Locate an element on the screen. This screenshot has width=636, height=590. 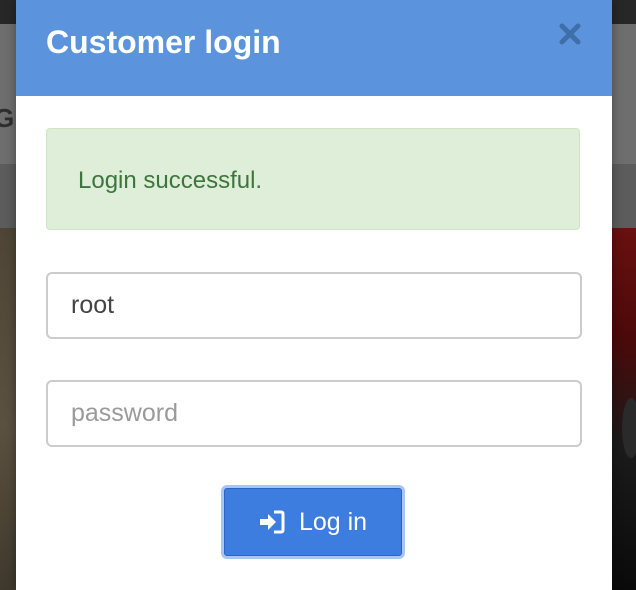
password-field is located at coordinates (314, 413).